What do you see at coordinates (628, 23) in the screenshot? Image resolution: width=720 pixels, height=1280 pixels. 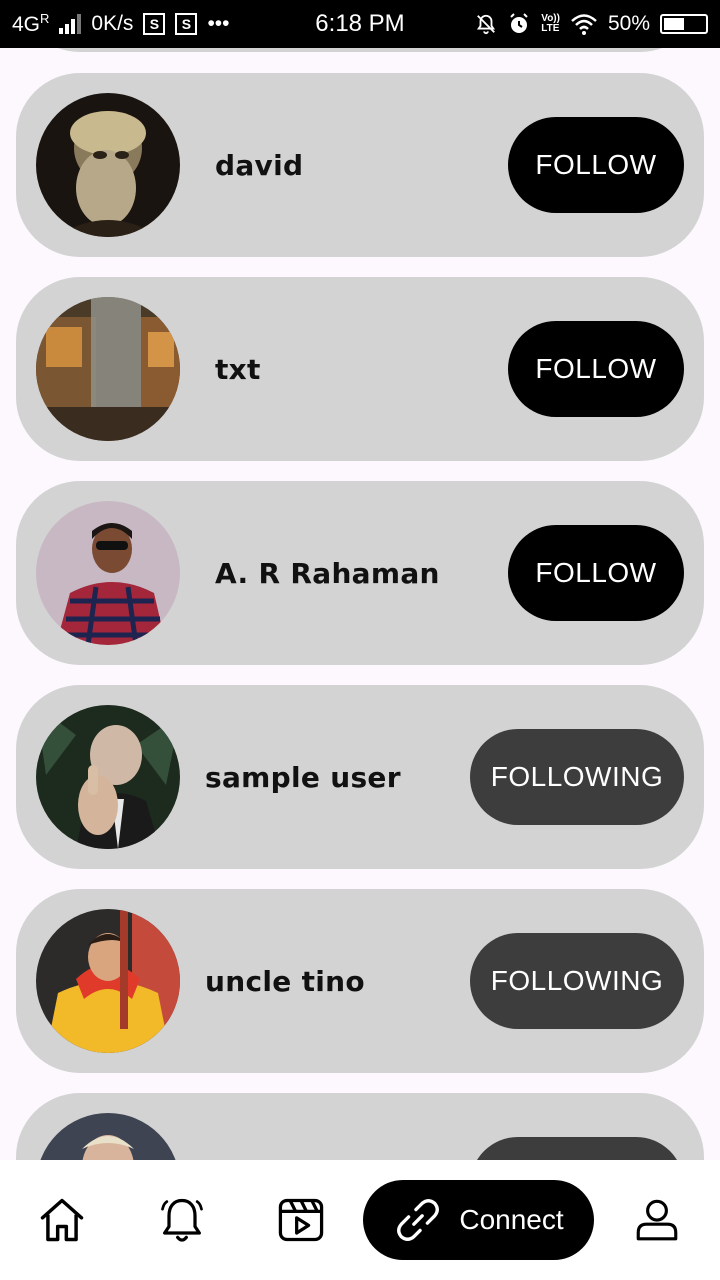 I see `battery-percent: 50%` at bounding box center [628, 23].